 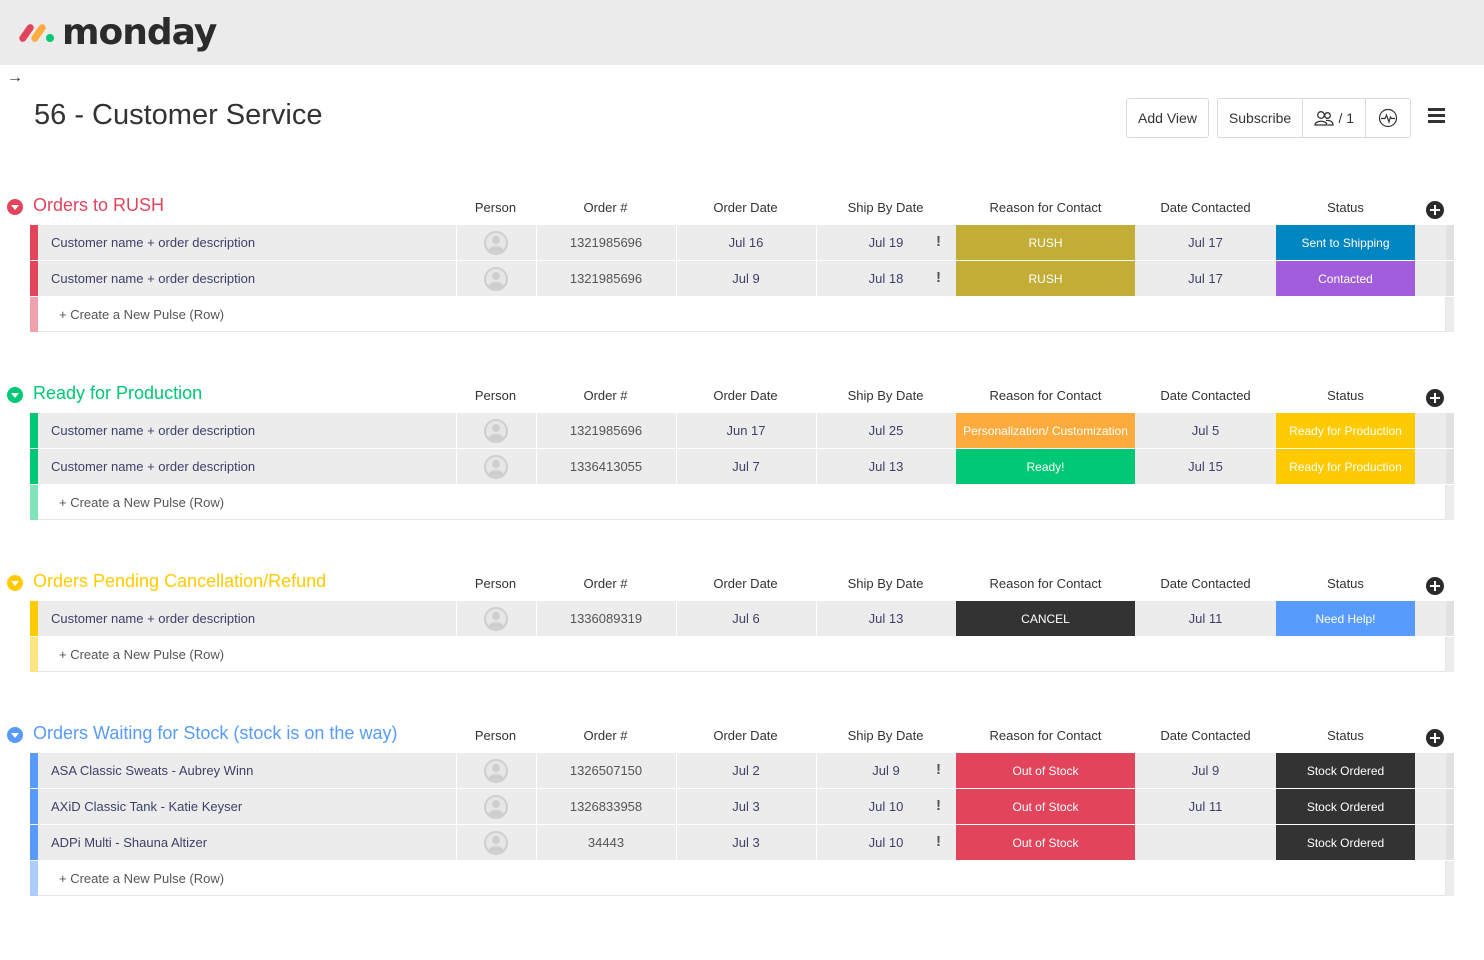 What do you see at coordinates (885, 430) in the screenshot?
I see `ship-by-date-cell: Jul 25` at bounding box center [885, 430].